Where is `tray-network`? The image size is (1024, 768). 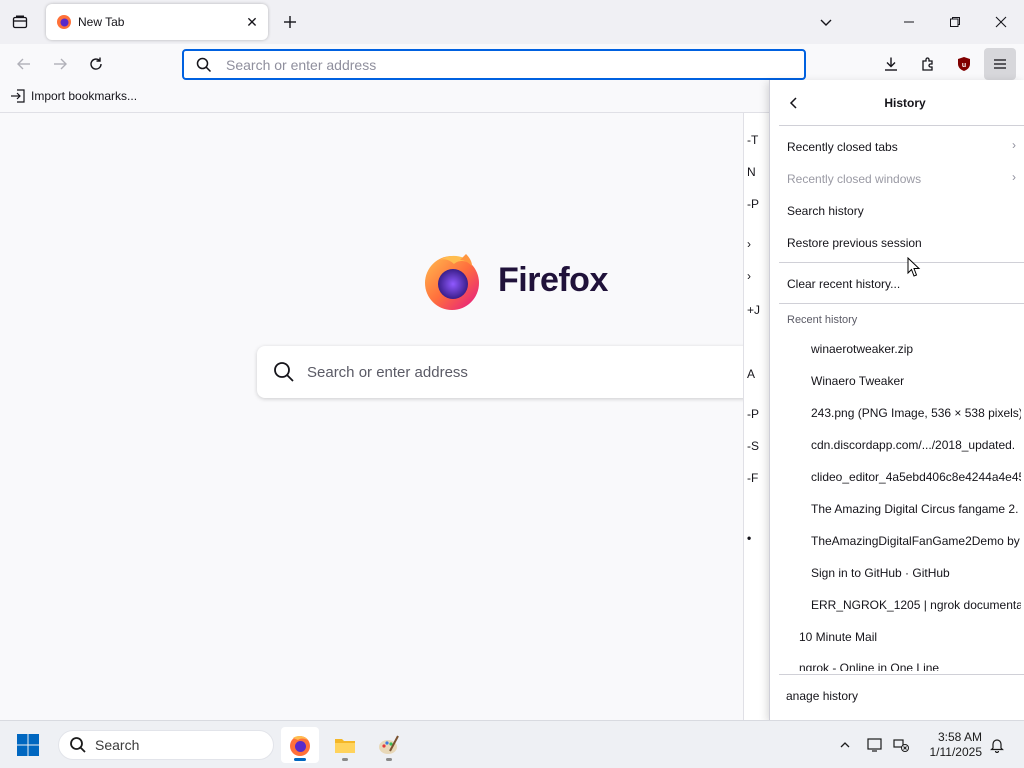 tray-network is located at coordinates (901, 745).